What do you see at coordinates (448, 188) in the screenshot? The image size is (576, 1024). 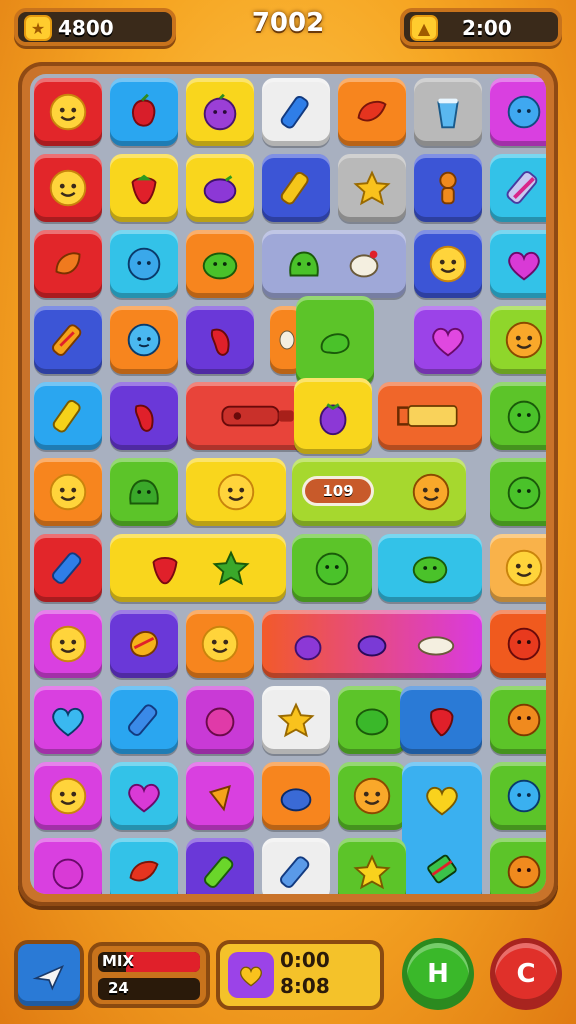 I see `tile-navy-figure` at bounding box center [448, 188].